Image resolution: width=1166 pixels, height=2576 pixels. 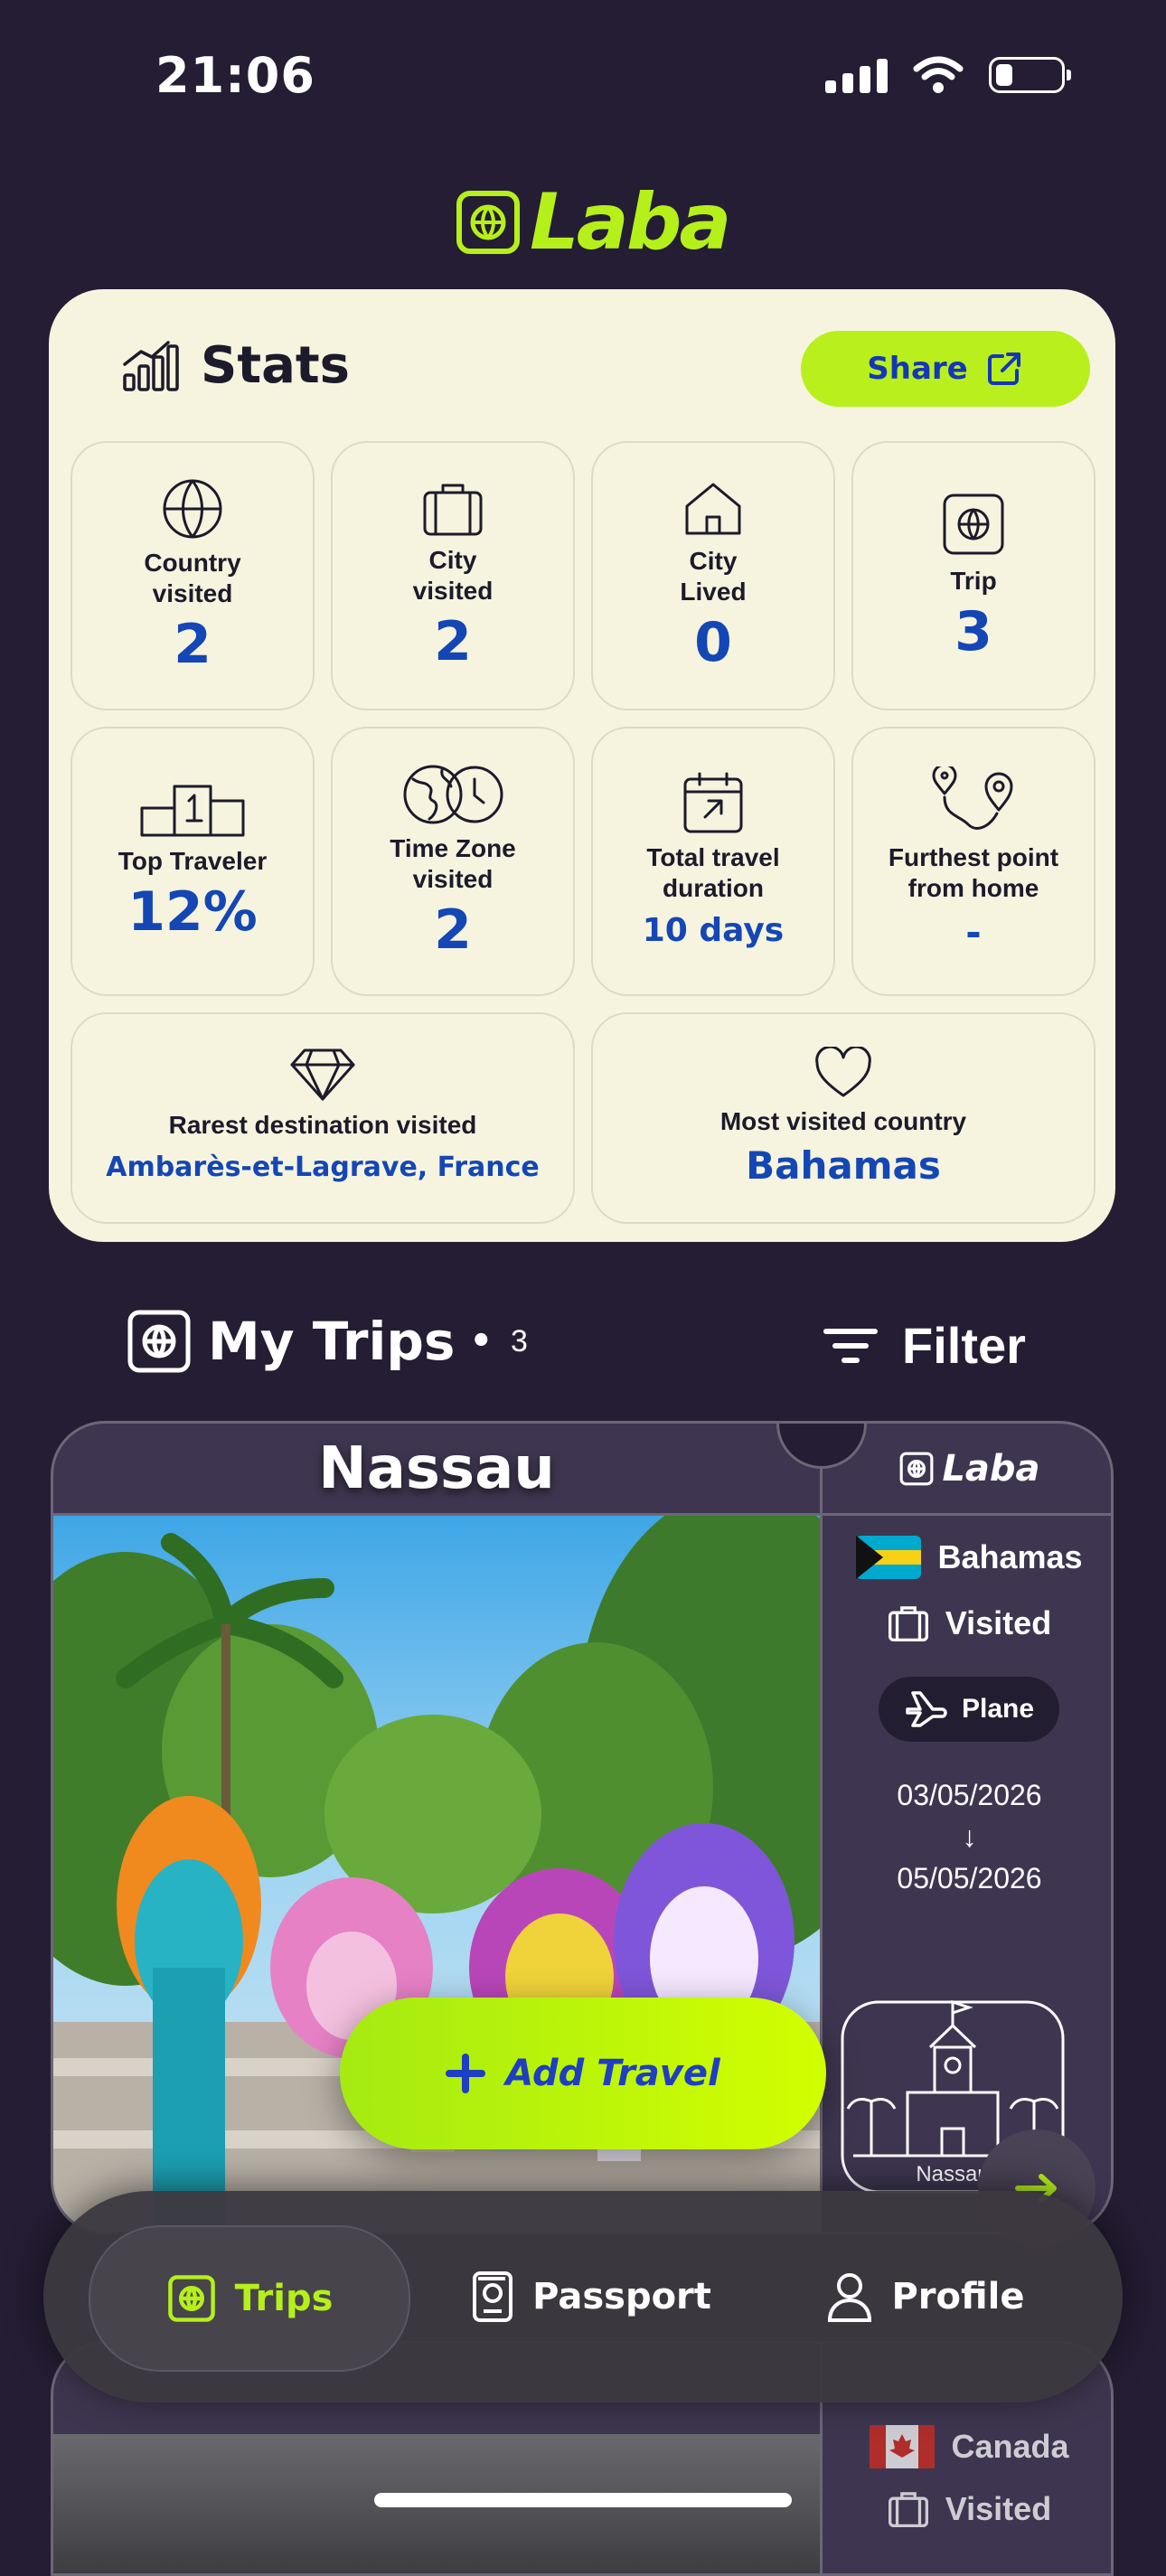 I want to click on stat-label: Top Traveler, so click(x=193, y=861).